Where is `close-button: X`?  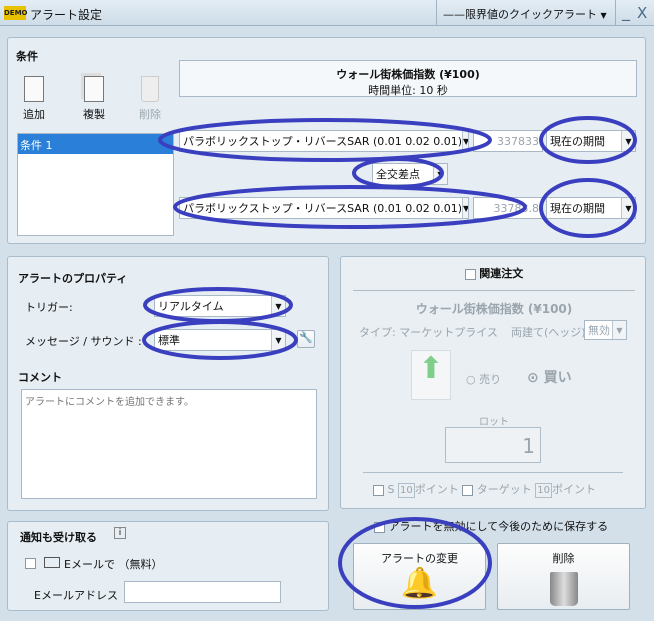 close-button: X is located at coordinates (642, 13).